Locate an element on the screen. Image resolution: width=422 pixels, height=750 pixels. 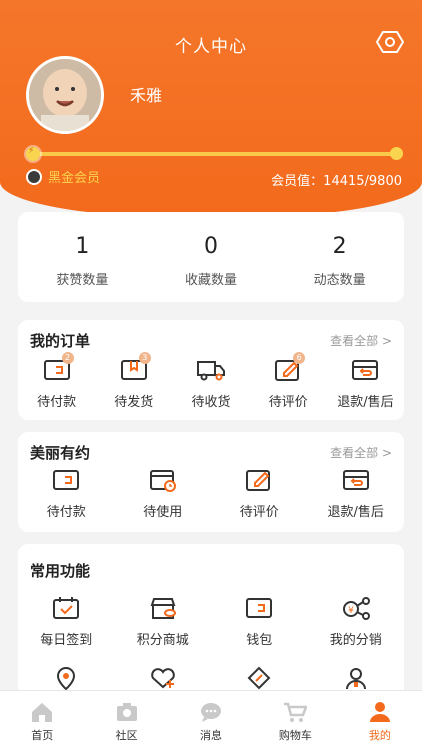
cart-icon is located at coordinates (296, 712).